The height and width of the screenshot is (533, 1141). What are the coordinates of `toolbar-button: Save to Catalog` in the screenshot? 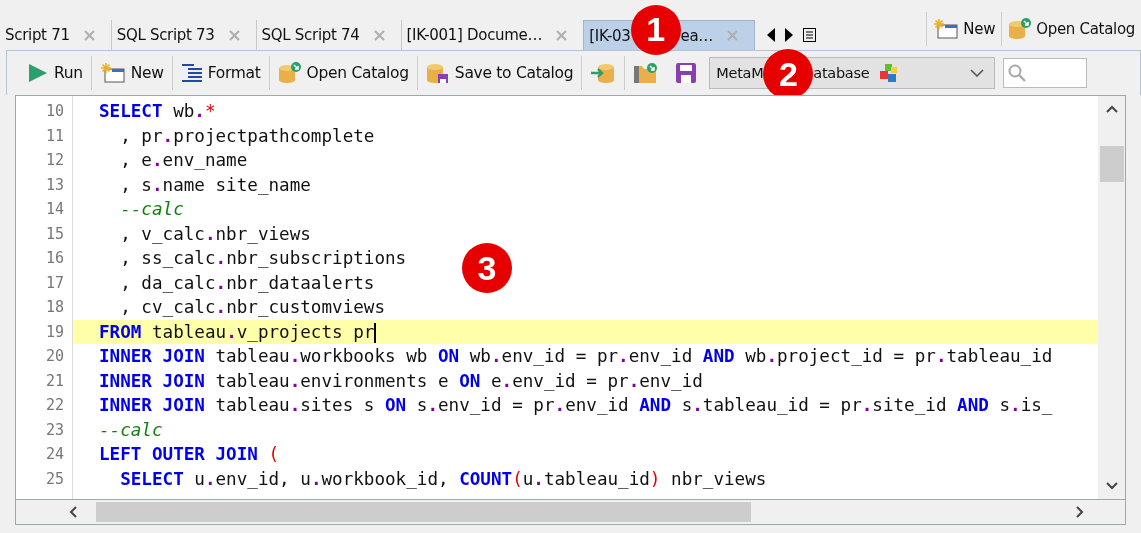 It's located at (500, 73).